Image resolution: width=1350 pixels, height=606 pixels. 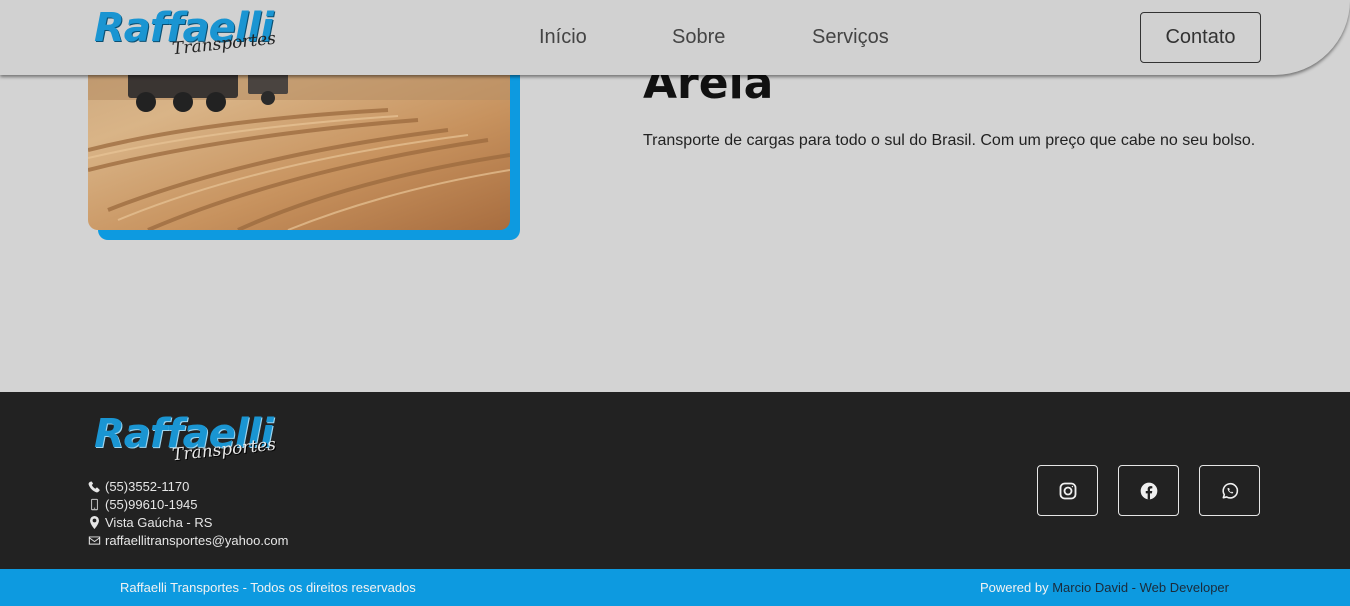 What do you see at coordinates (94, 486) in the screenshot?
I see `phone-icon` at bounding box center [94, 486].